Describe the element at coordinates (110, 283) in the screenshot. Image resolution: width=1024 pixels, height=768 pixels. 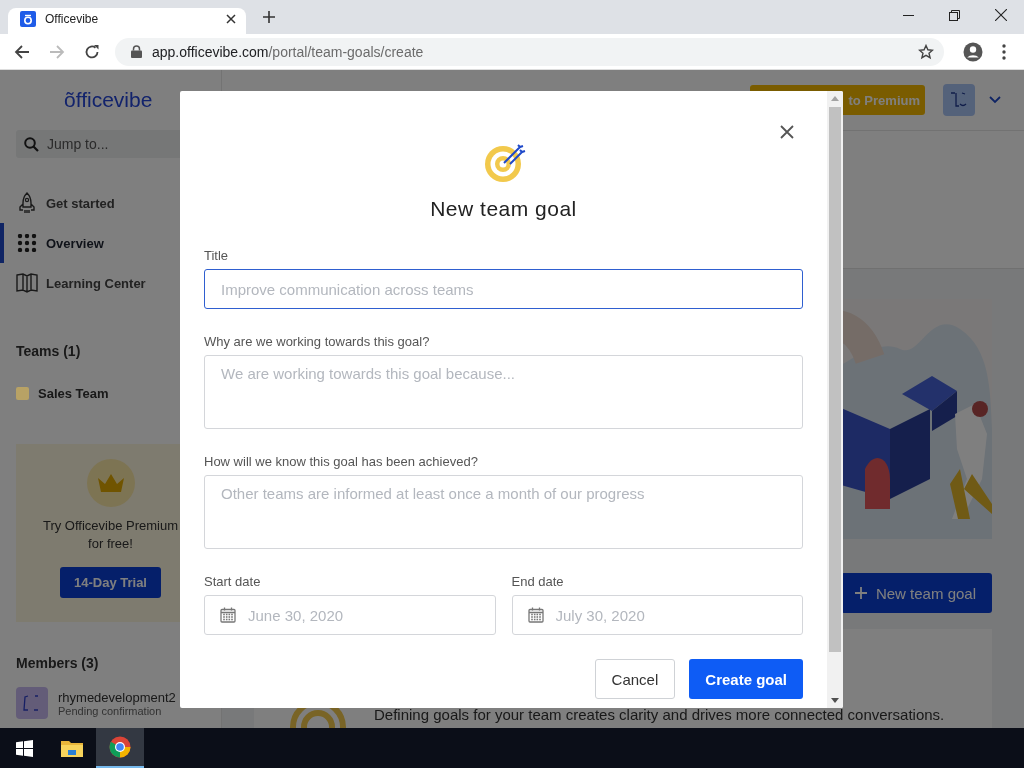
I see `nav-item: Learning Center` at that location.